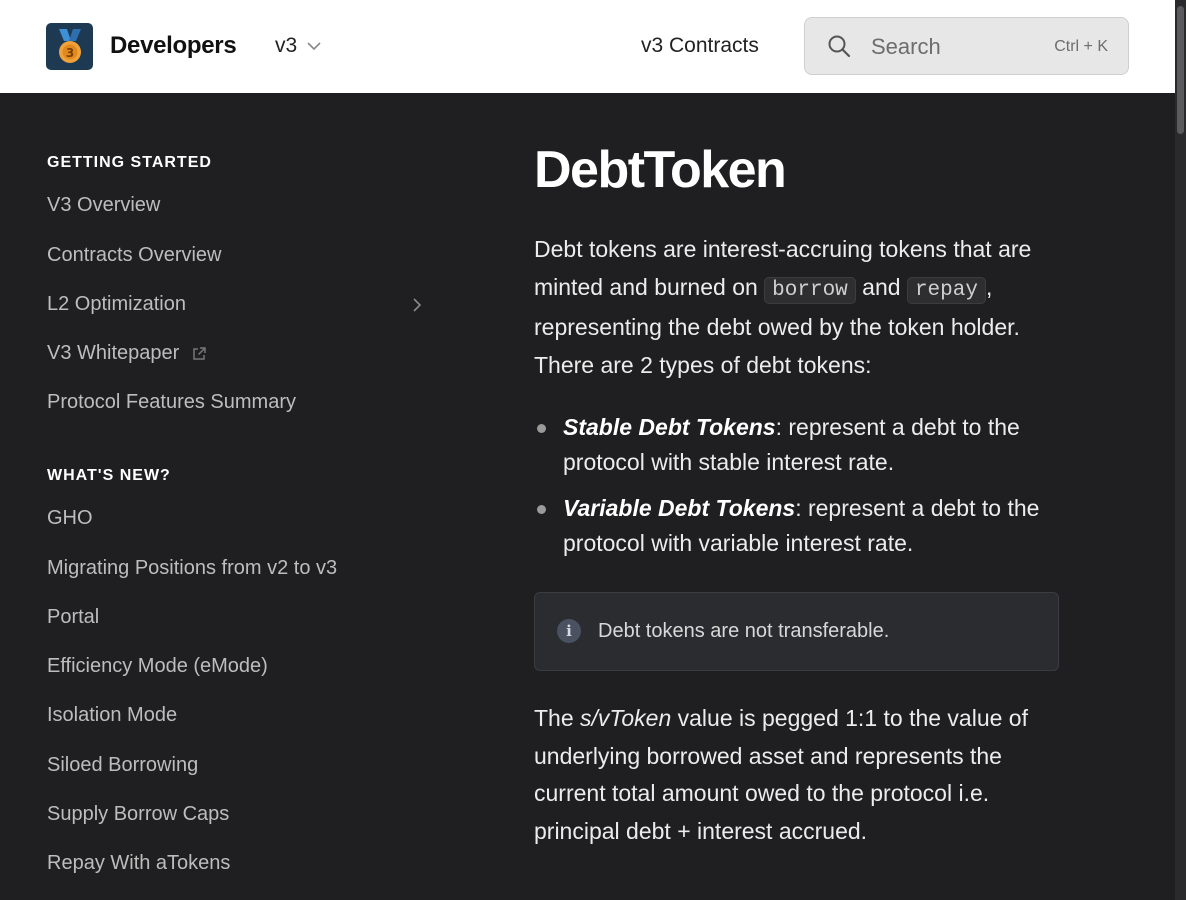 This screenshot has height=900, width=1186. I want to click on sidebar-item-contracts-overview: Contracts Overview, so click(239, 255).